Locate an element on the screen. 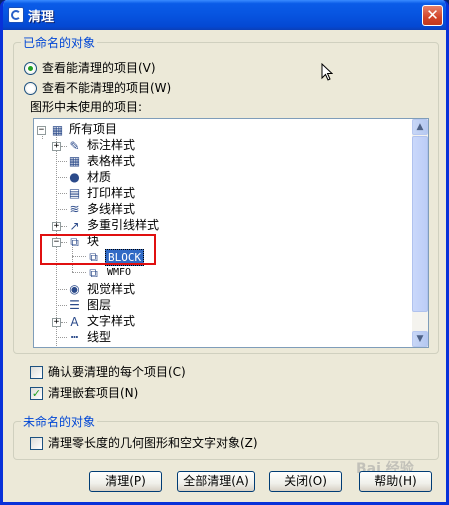  tree-item-table-styles: 表格样式 is located at coordinates (111, 161).